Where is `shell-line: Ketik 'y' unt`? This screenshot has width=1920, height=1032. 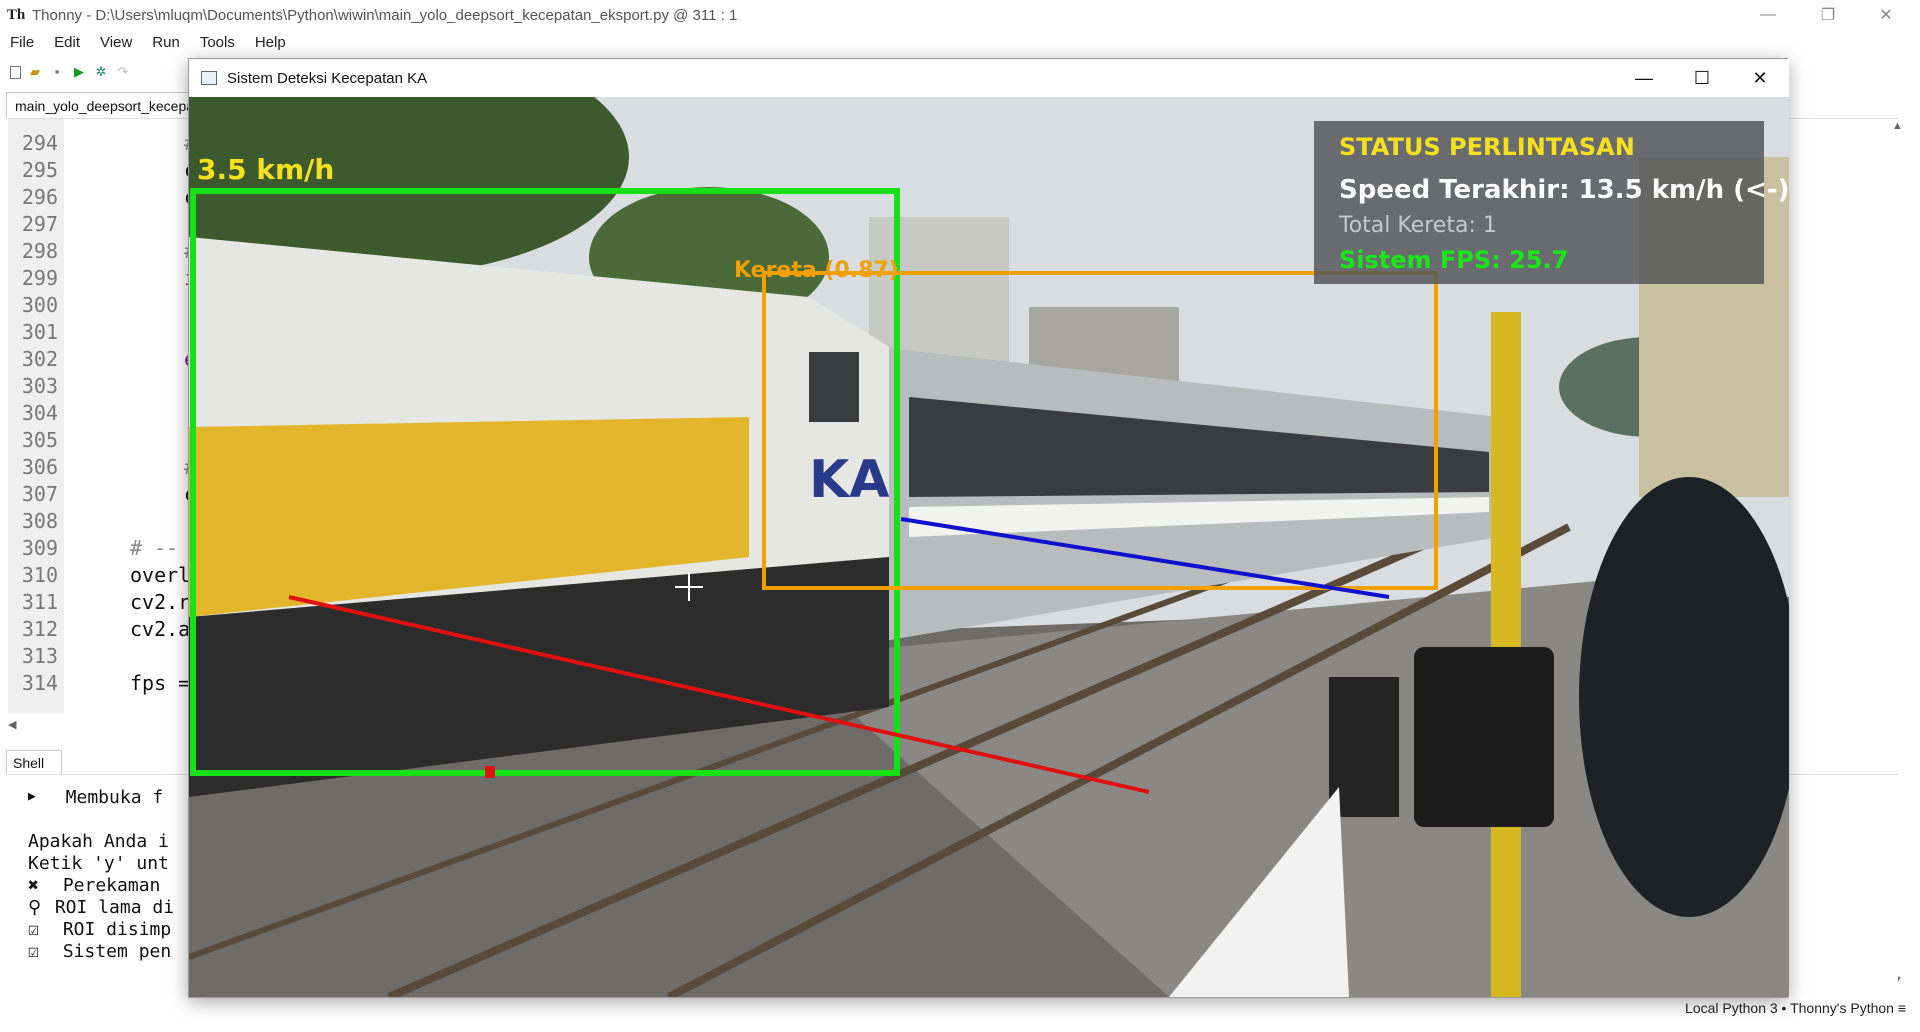
shell-line: Ketik 'y' unt is located at coordinates (98, 863).